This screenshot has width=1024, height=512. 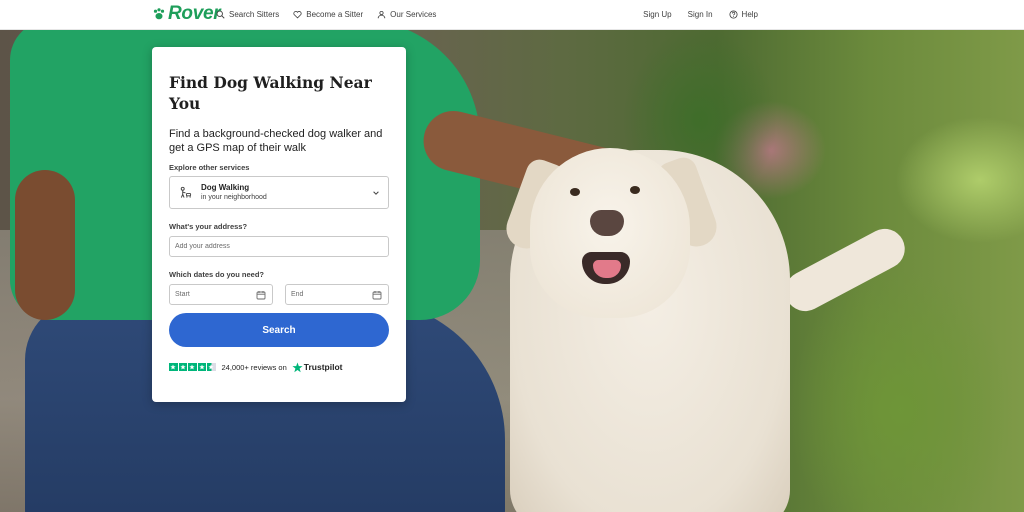 What do you see at coordinates (845, 270) in the screenshot?
I see `hero-dog-tail` at bounding box center [845, 270].